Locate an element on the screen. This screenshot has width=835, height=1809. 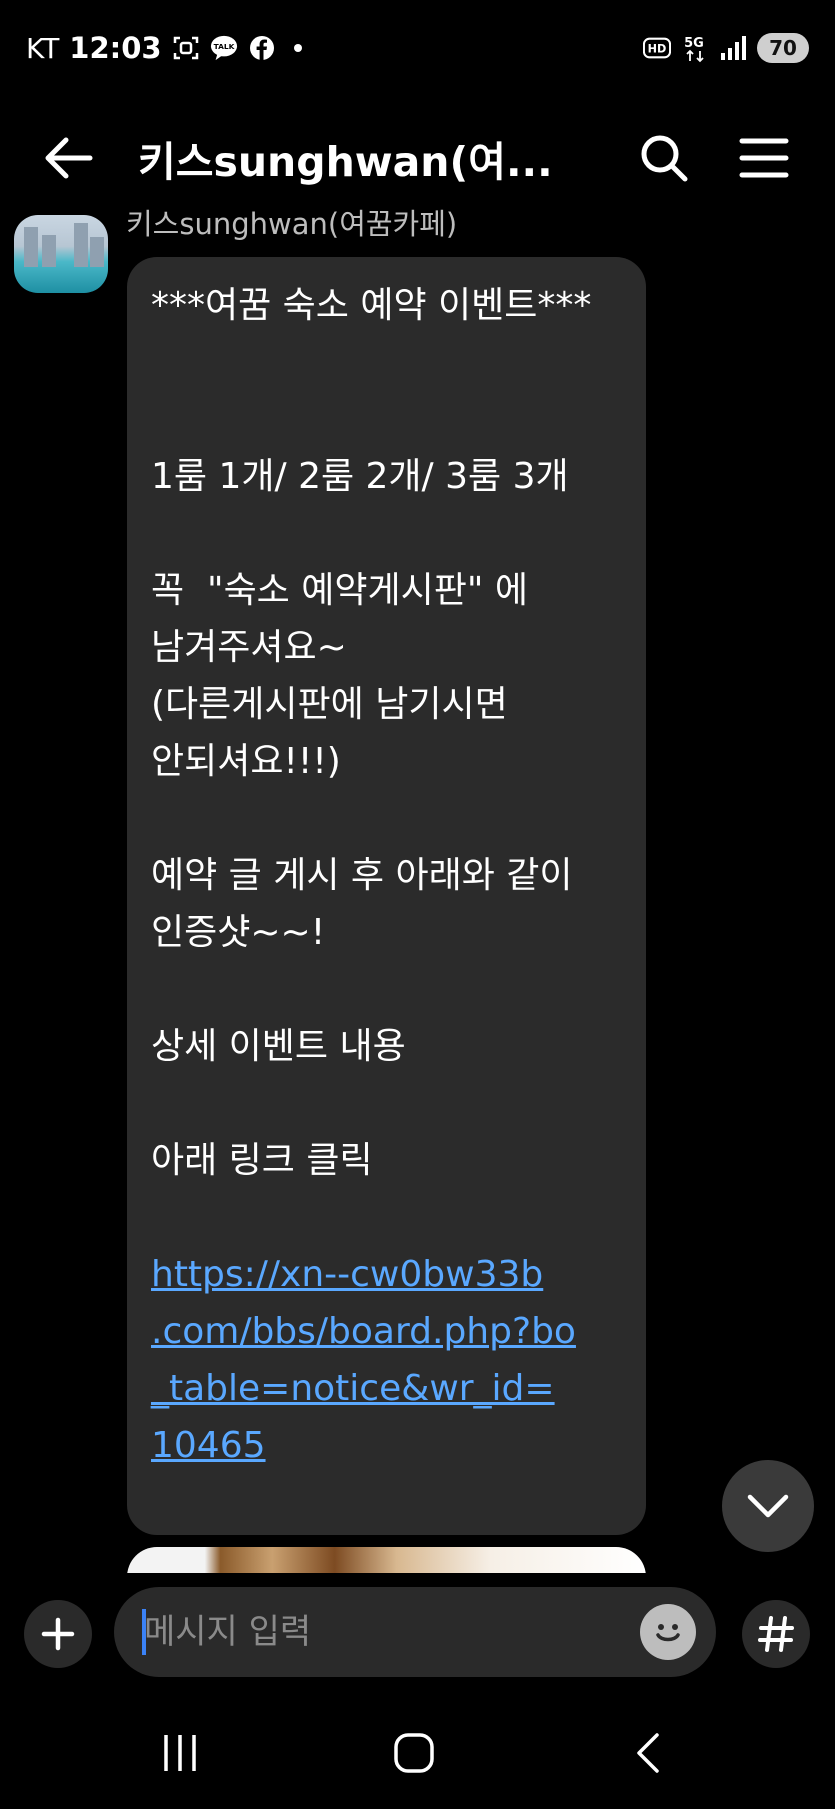
message-input is located at coordinates (384, 1632).